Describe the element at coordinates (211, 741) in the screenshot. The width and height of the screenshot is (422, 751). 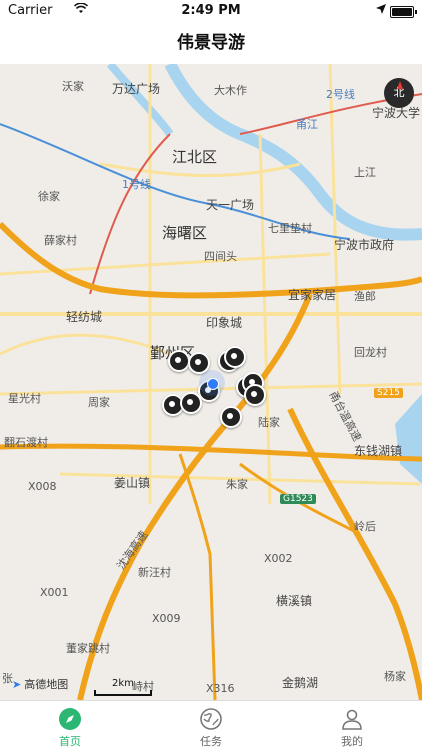
I see `tab-tasks-label: 任务` at that location.